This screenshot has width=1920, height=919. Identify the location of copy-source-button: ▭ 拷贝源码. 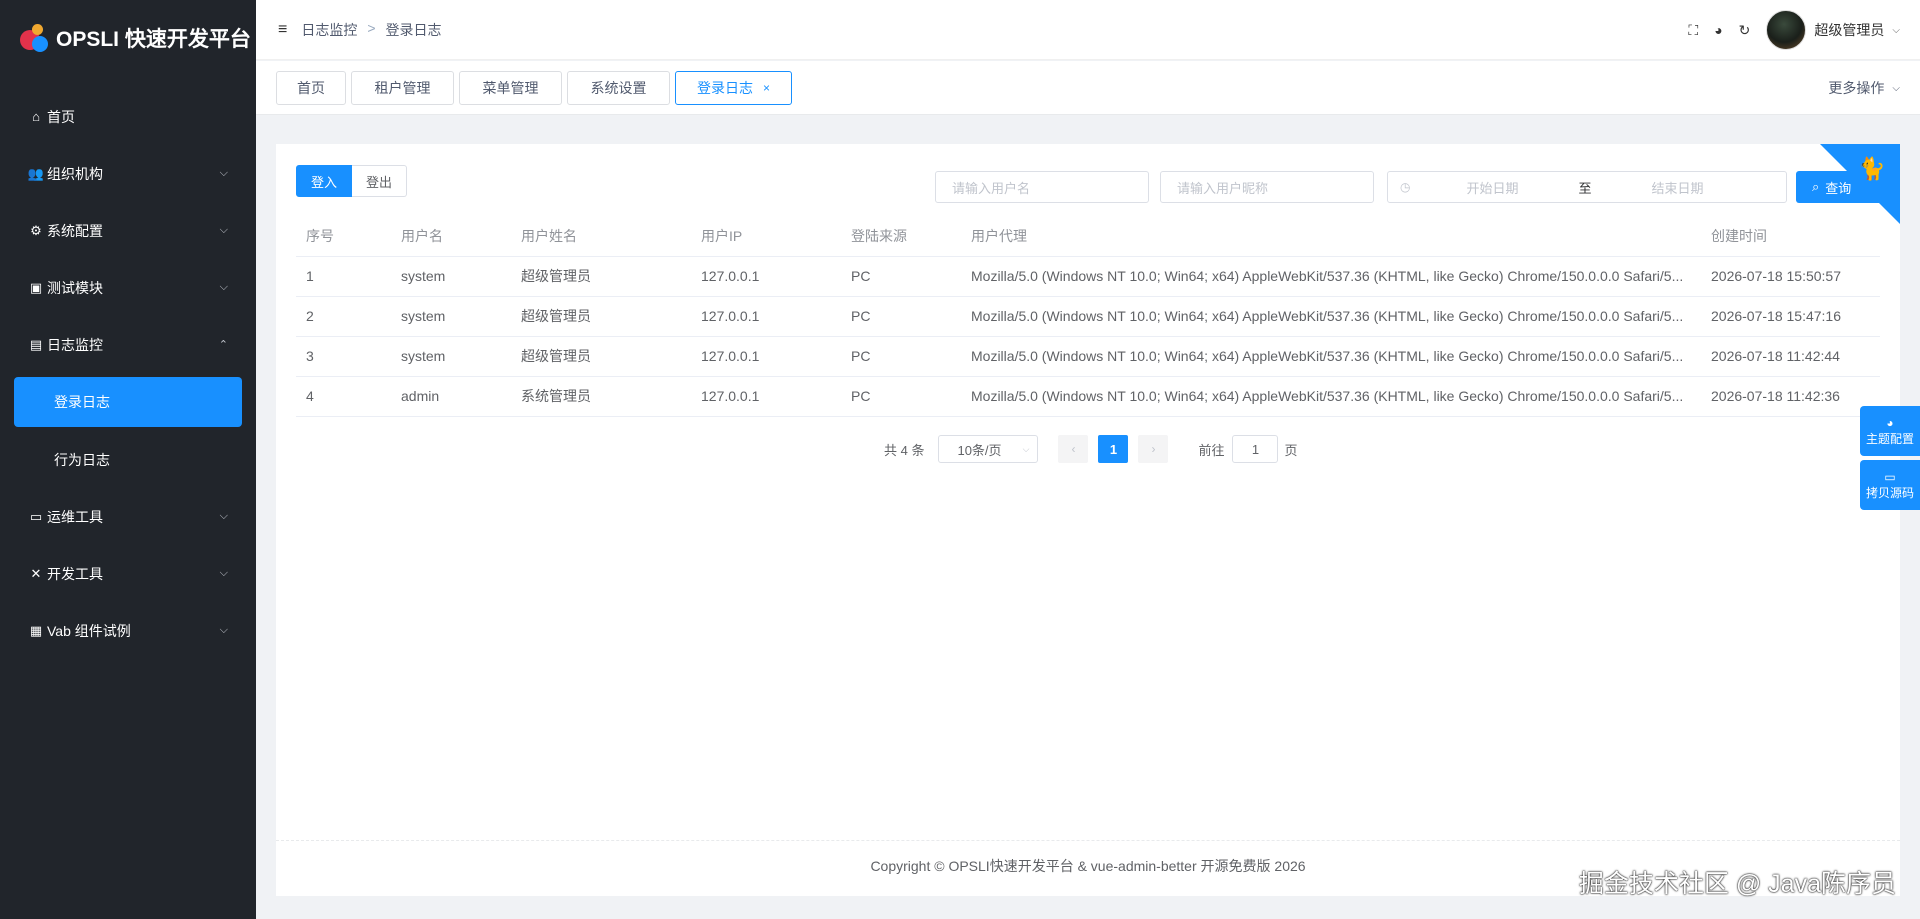
(1890, 485).